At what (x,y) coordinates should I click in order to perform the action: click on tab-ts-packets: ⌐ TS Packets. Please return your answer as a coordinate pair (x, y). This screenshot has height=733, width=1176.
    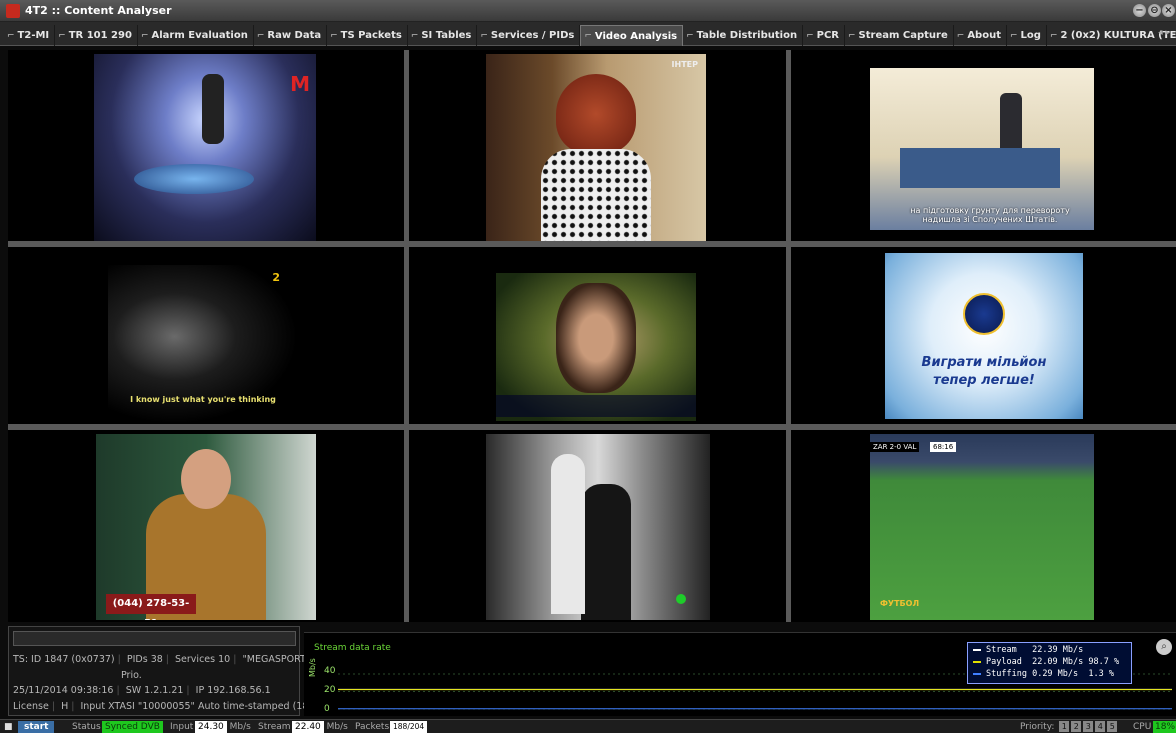
    Looking at the image, I should click on (367, 35).